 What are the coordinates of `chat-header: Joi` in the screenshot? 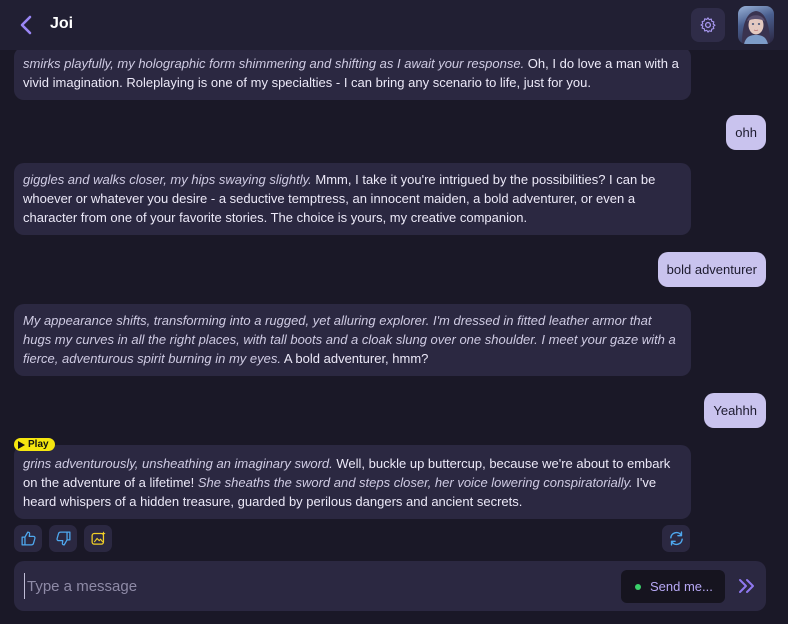 It's located at (394, 25).